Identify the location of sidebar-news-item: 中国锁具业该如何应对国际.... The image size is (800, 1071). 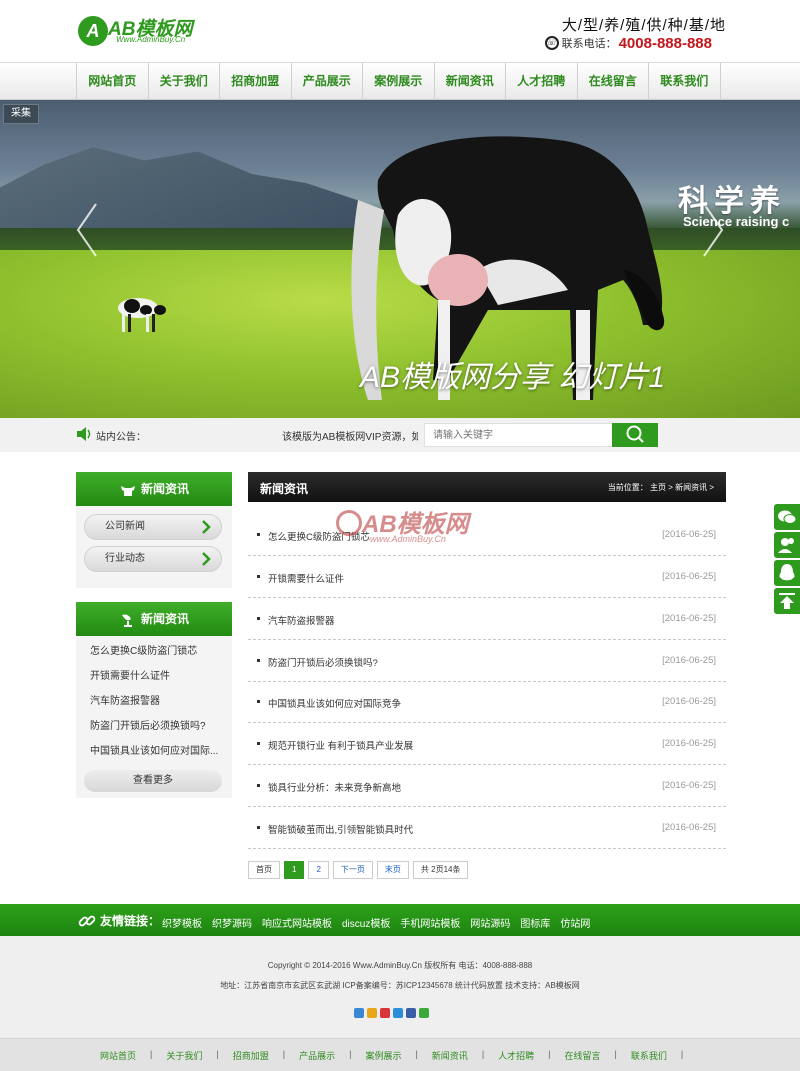
(157, 749).